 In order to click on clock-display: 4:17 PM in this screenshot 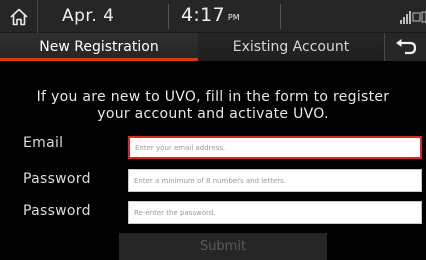, I will do `click(210, 15)`.